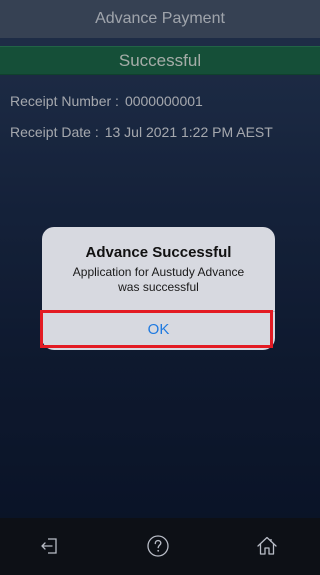  Describe the element at coordinates (158, 272) in the screenshot. I see `dialog-message-line1: Application for Austudy Advance` at that location.